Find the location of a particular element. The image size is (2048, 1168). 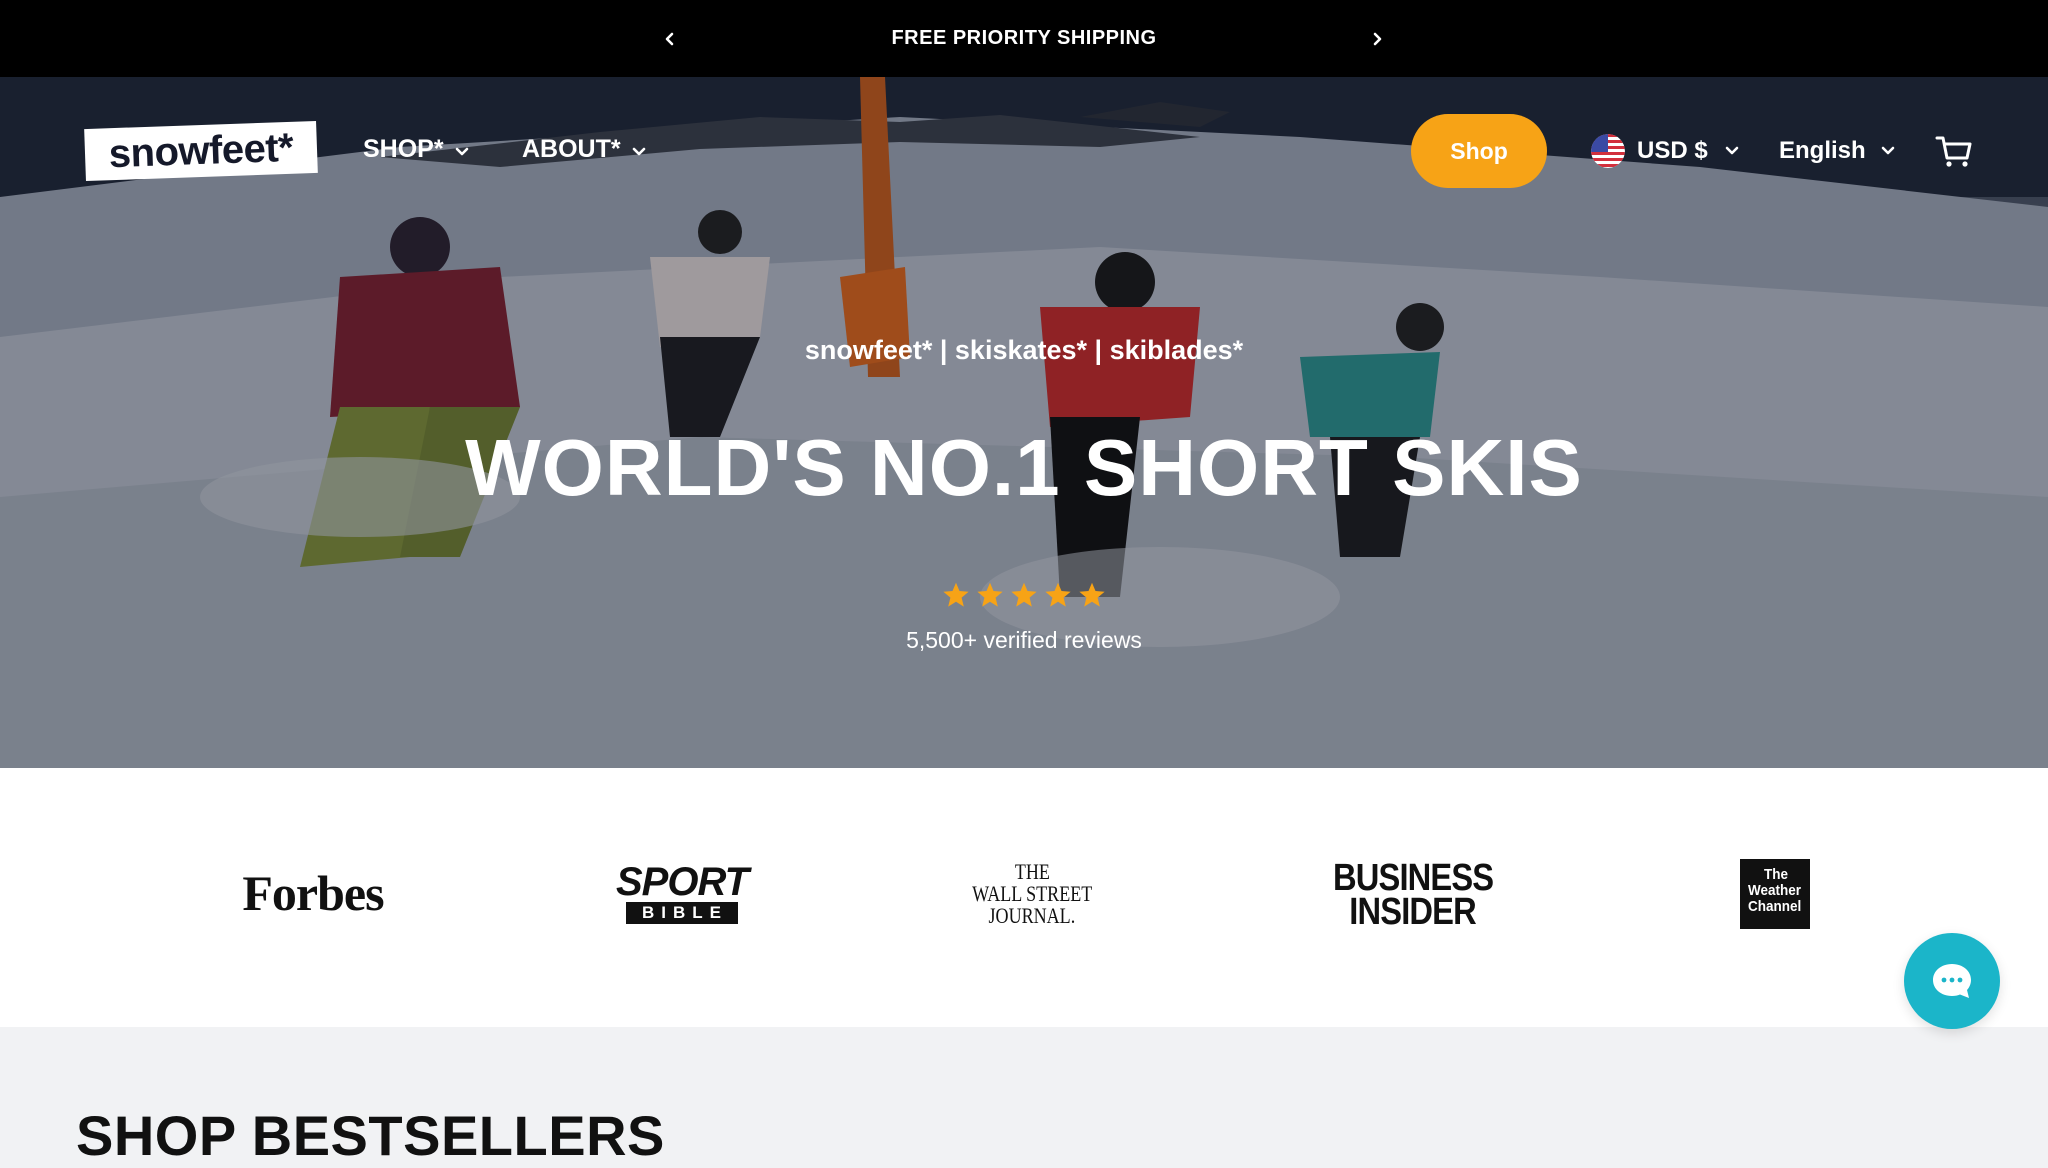

reviews-count: 5,500+ verified reviews is located at coordinates (1024, 640).